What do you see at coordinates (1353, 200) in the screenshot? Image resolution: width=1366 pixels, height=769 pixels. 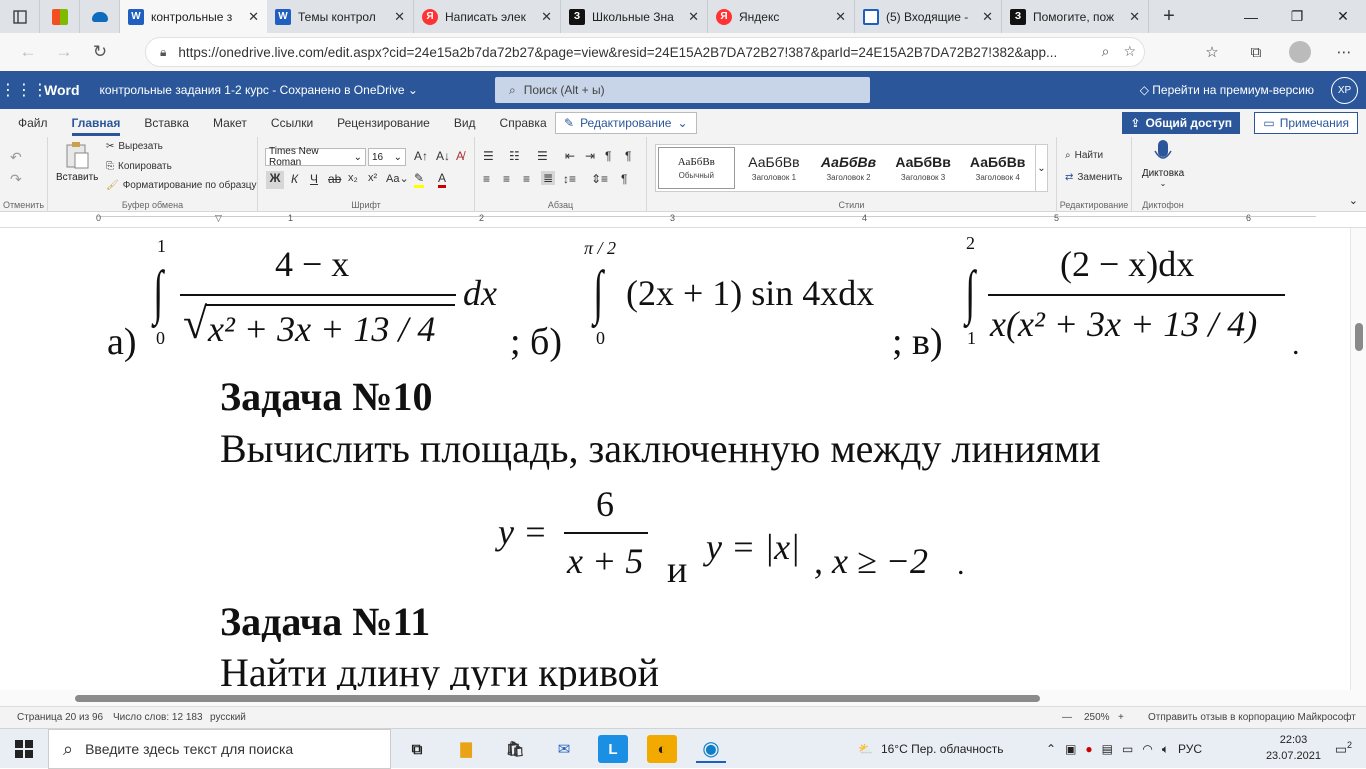 I see `collapse-ribbon-icon: ⌄` at bounding box center [1353, 200].